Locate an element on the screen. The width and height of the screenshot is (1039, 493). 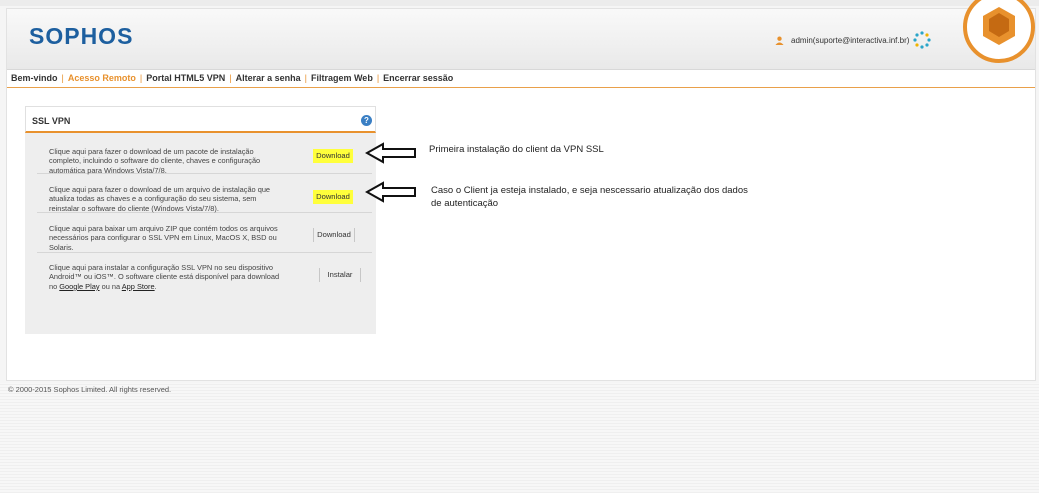
annotation-first-install: Primeira instalação do client da VPN SSL is located at coordinates (516, 149).